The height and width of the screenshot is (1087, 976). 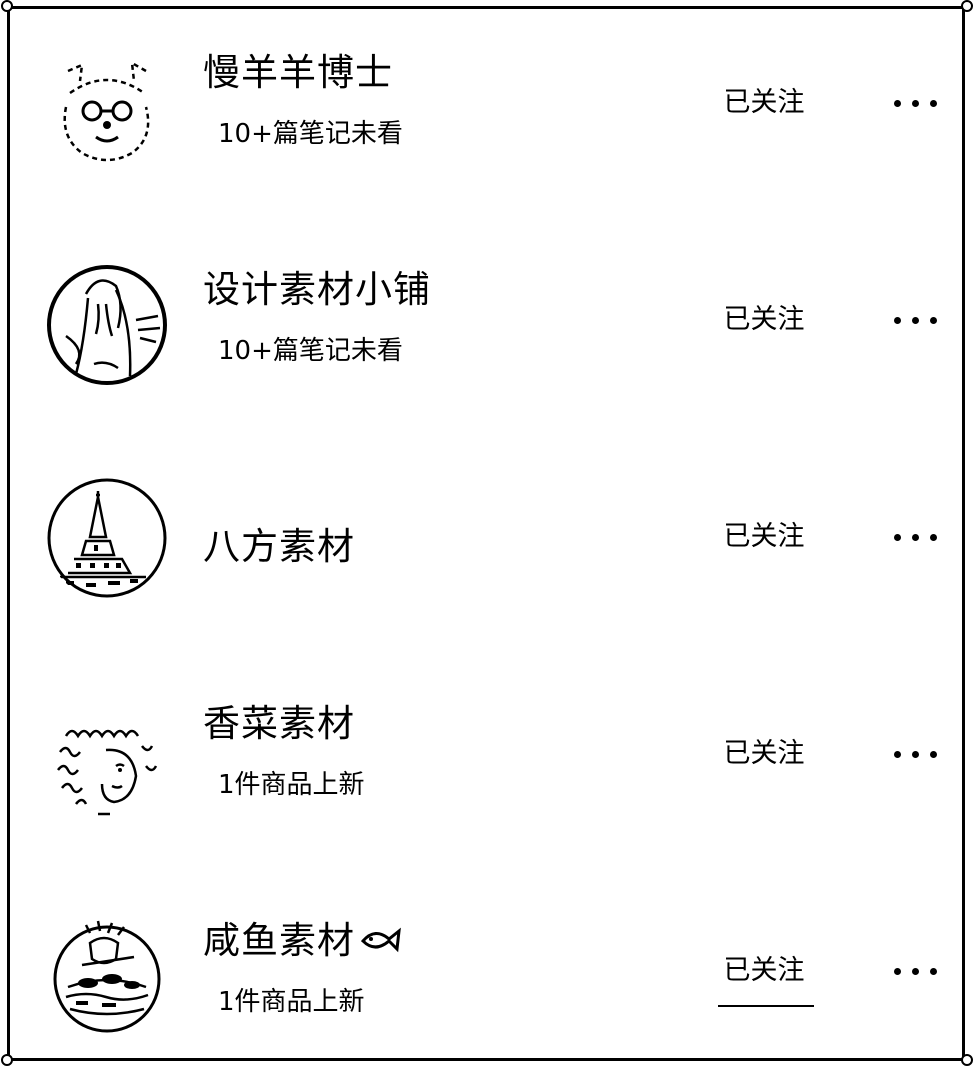 I want to click on account-name: 慢羊羊博士, so click(x=298, y=72).